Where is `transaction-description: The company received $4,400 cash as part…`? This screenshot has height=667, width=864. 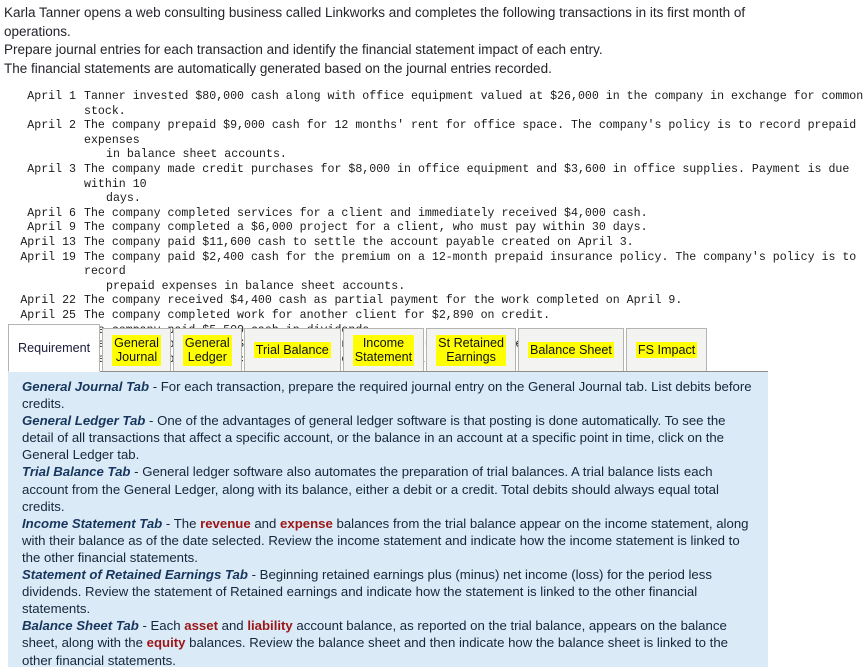
transaction-description: The company received $4,400 cash as part… is located at coordinates (474, 301).